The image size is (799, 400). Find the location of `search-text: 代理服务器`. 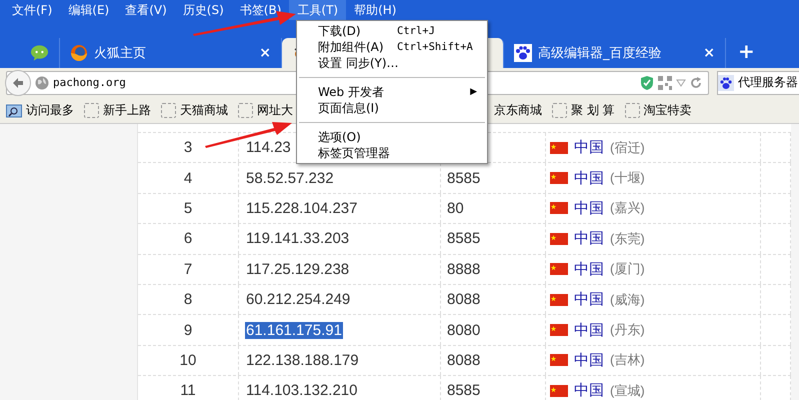

search-text: 代理服务器 is located at coordinates (768, 82).